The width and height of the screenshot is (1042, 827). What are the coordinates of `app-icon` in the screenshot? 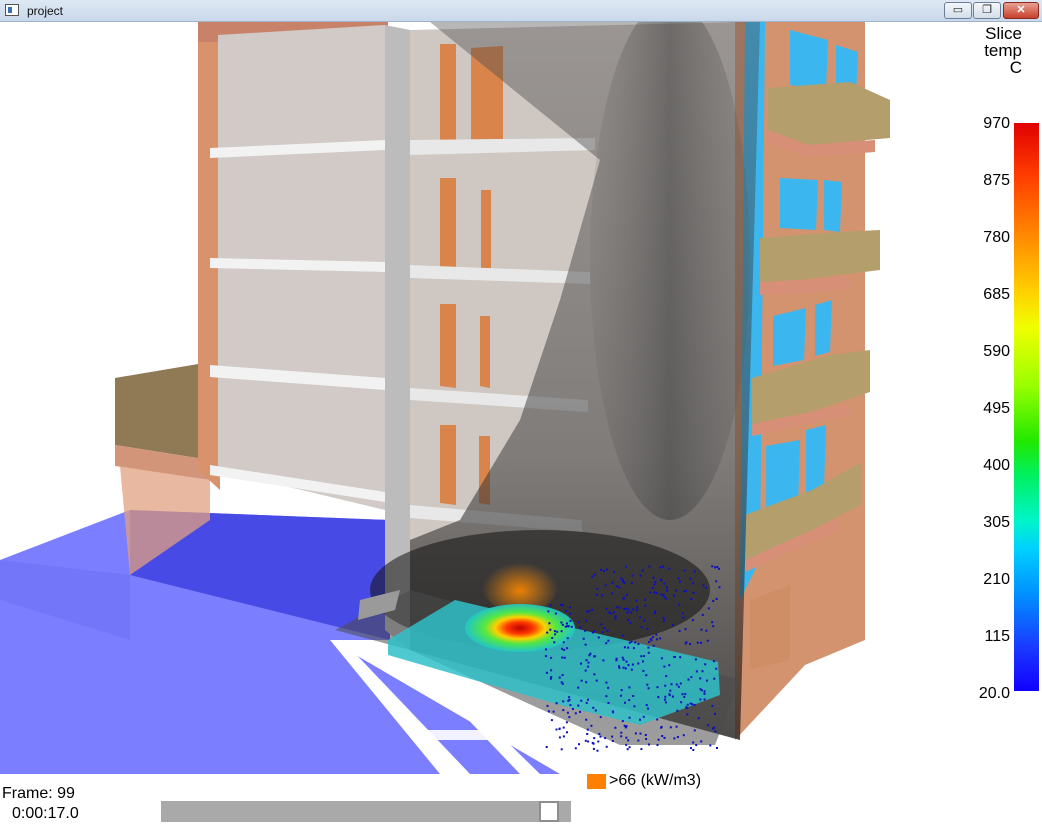 It's located at (12, 10).